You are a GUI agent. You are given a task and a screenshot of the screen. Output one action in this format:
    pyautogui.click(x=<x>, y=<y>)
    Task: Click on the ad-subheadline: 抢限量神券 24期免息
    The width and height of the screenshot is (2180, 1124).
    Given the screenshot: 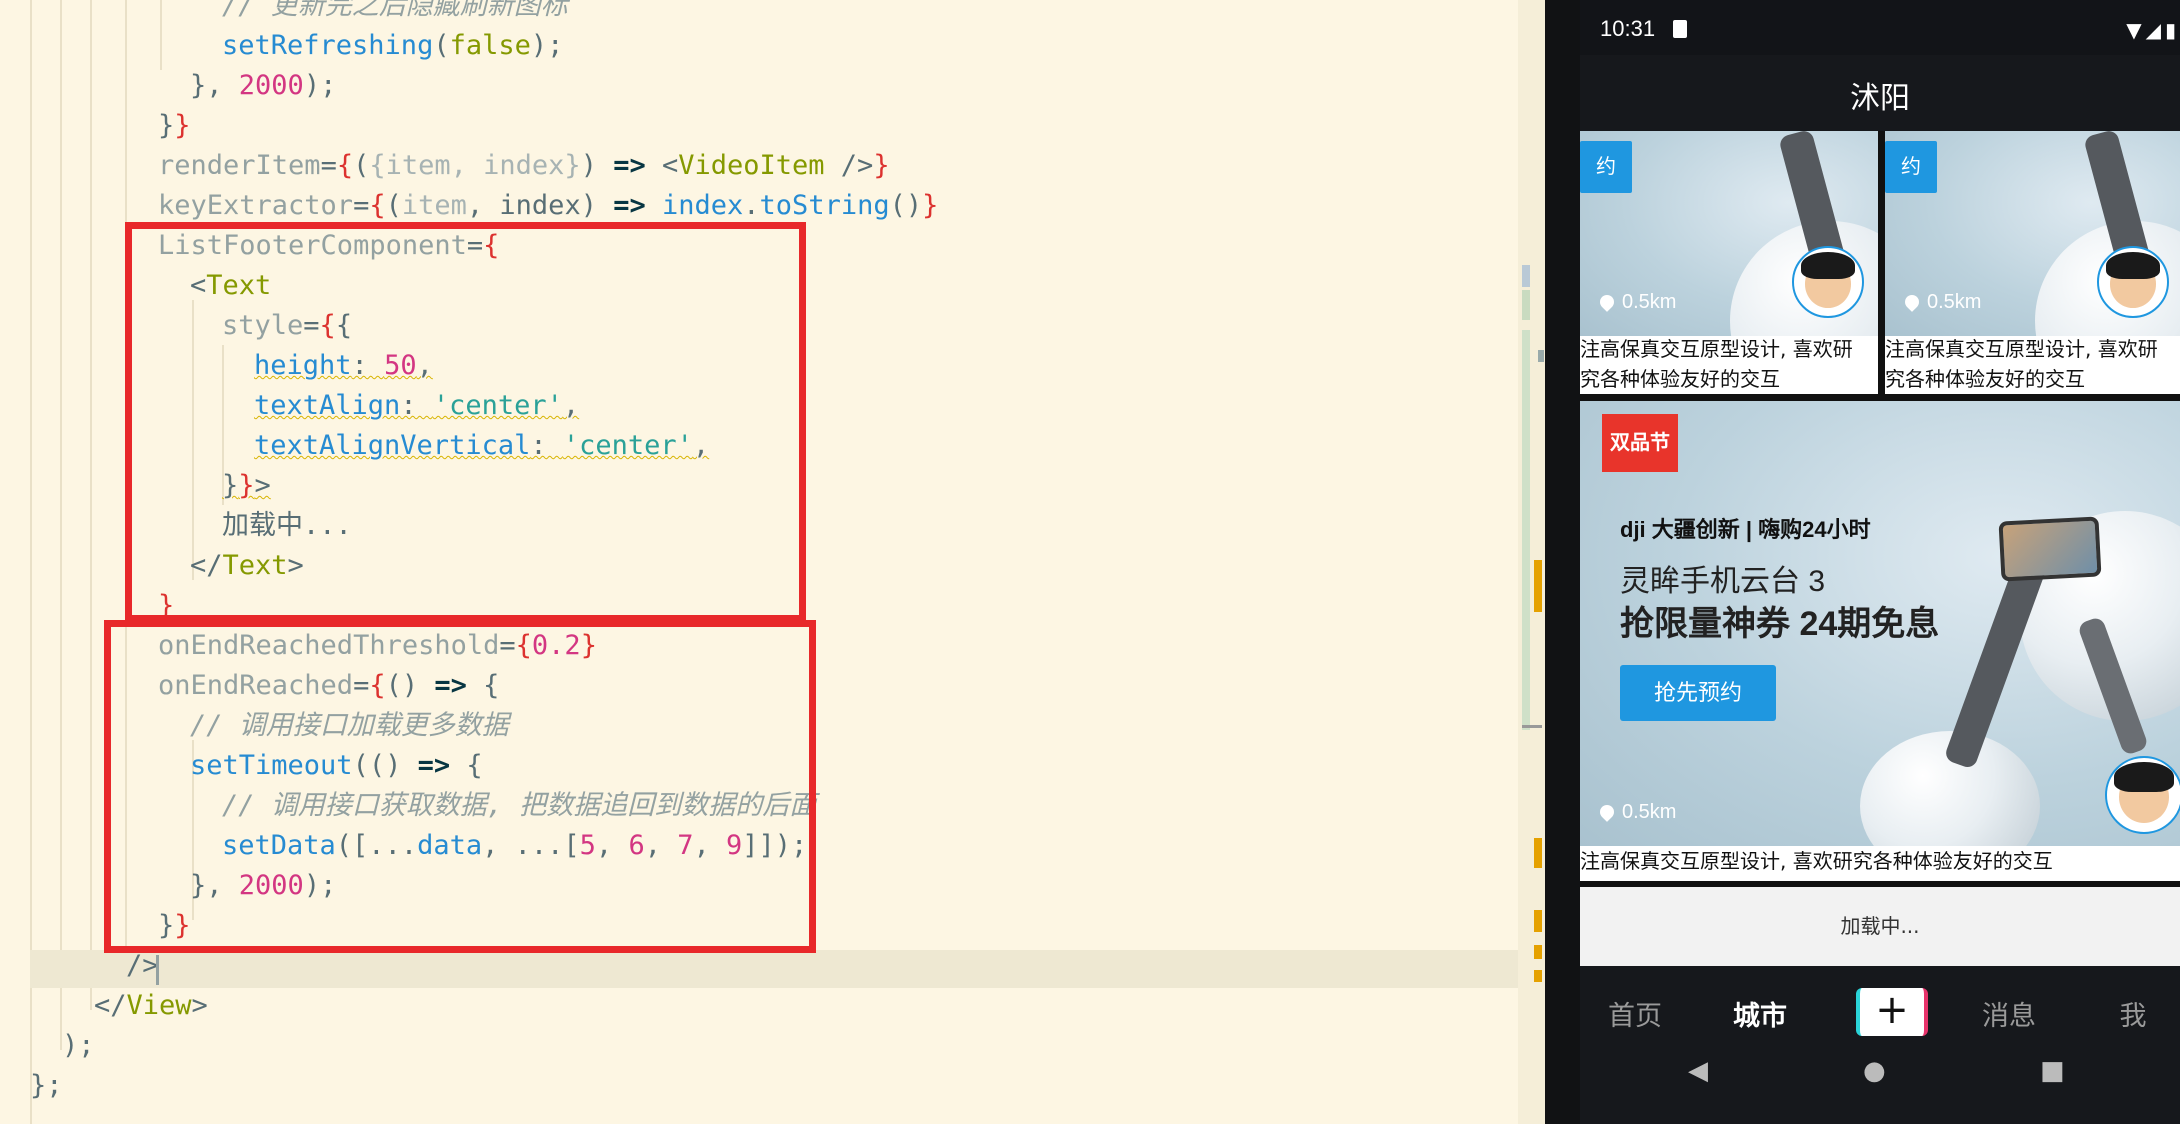 What is the action you would take?
    pyautogui.click(x=1780, y=624)
    